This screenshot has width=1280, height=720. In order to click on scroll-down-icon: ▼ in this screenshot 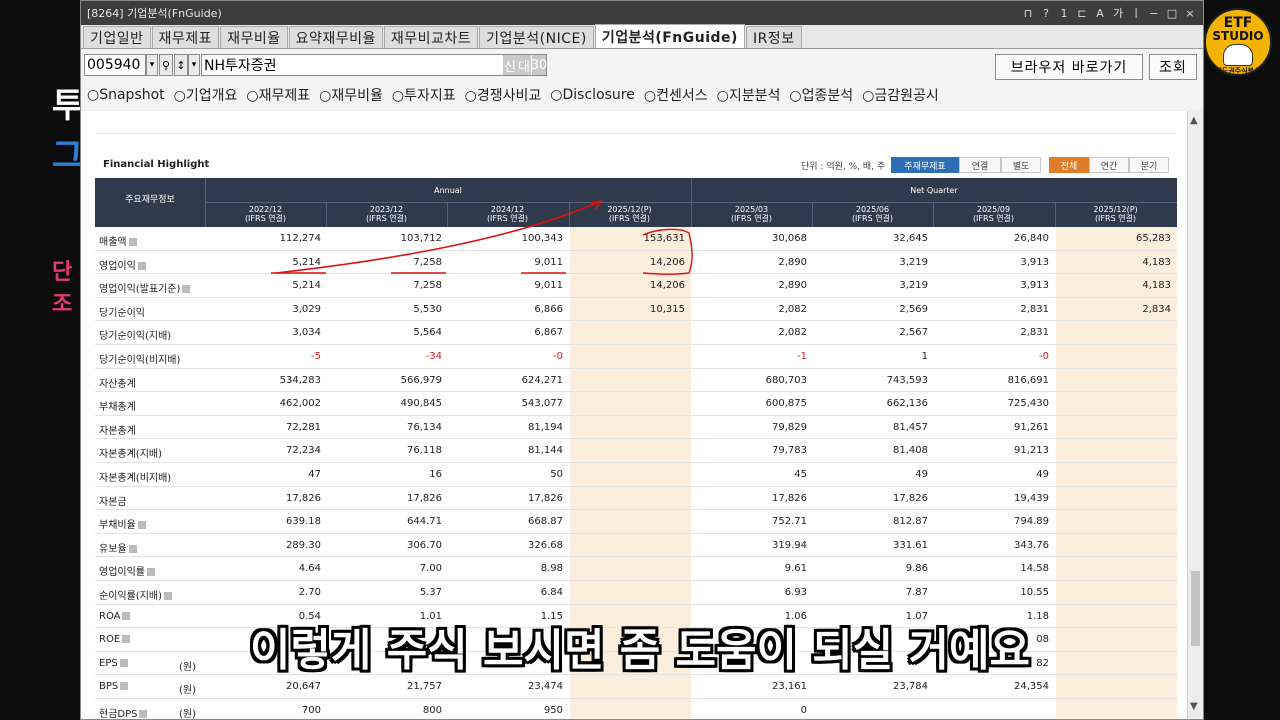, I will do `click(1194, 706)`.